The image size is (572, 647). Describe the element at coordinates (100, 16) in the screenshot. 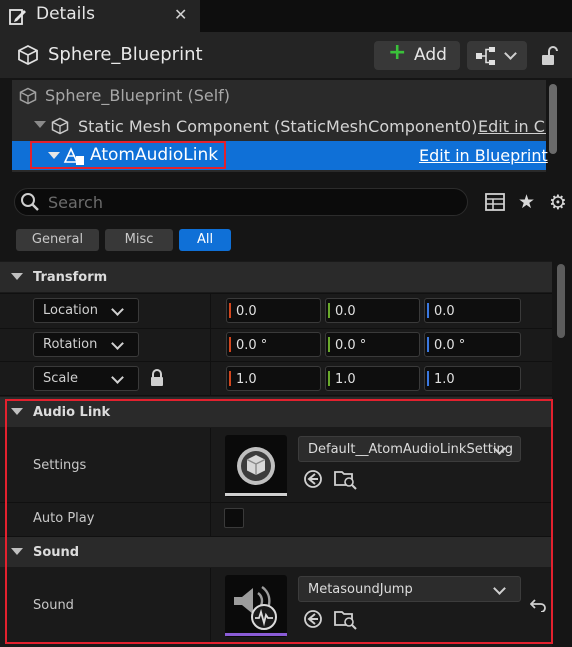

I see `tab-details` at that location.